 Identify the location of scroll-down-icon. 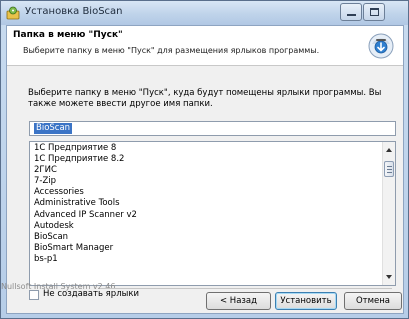
(389, 277).